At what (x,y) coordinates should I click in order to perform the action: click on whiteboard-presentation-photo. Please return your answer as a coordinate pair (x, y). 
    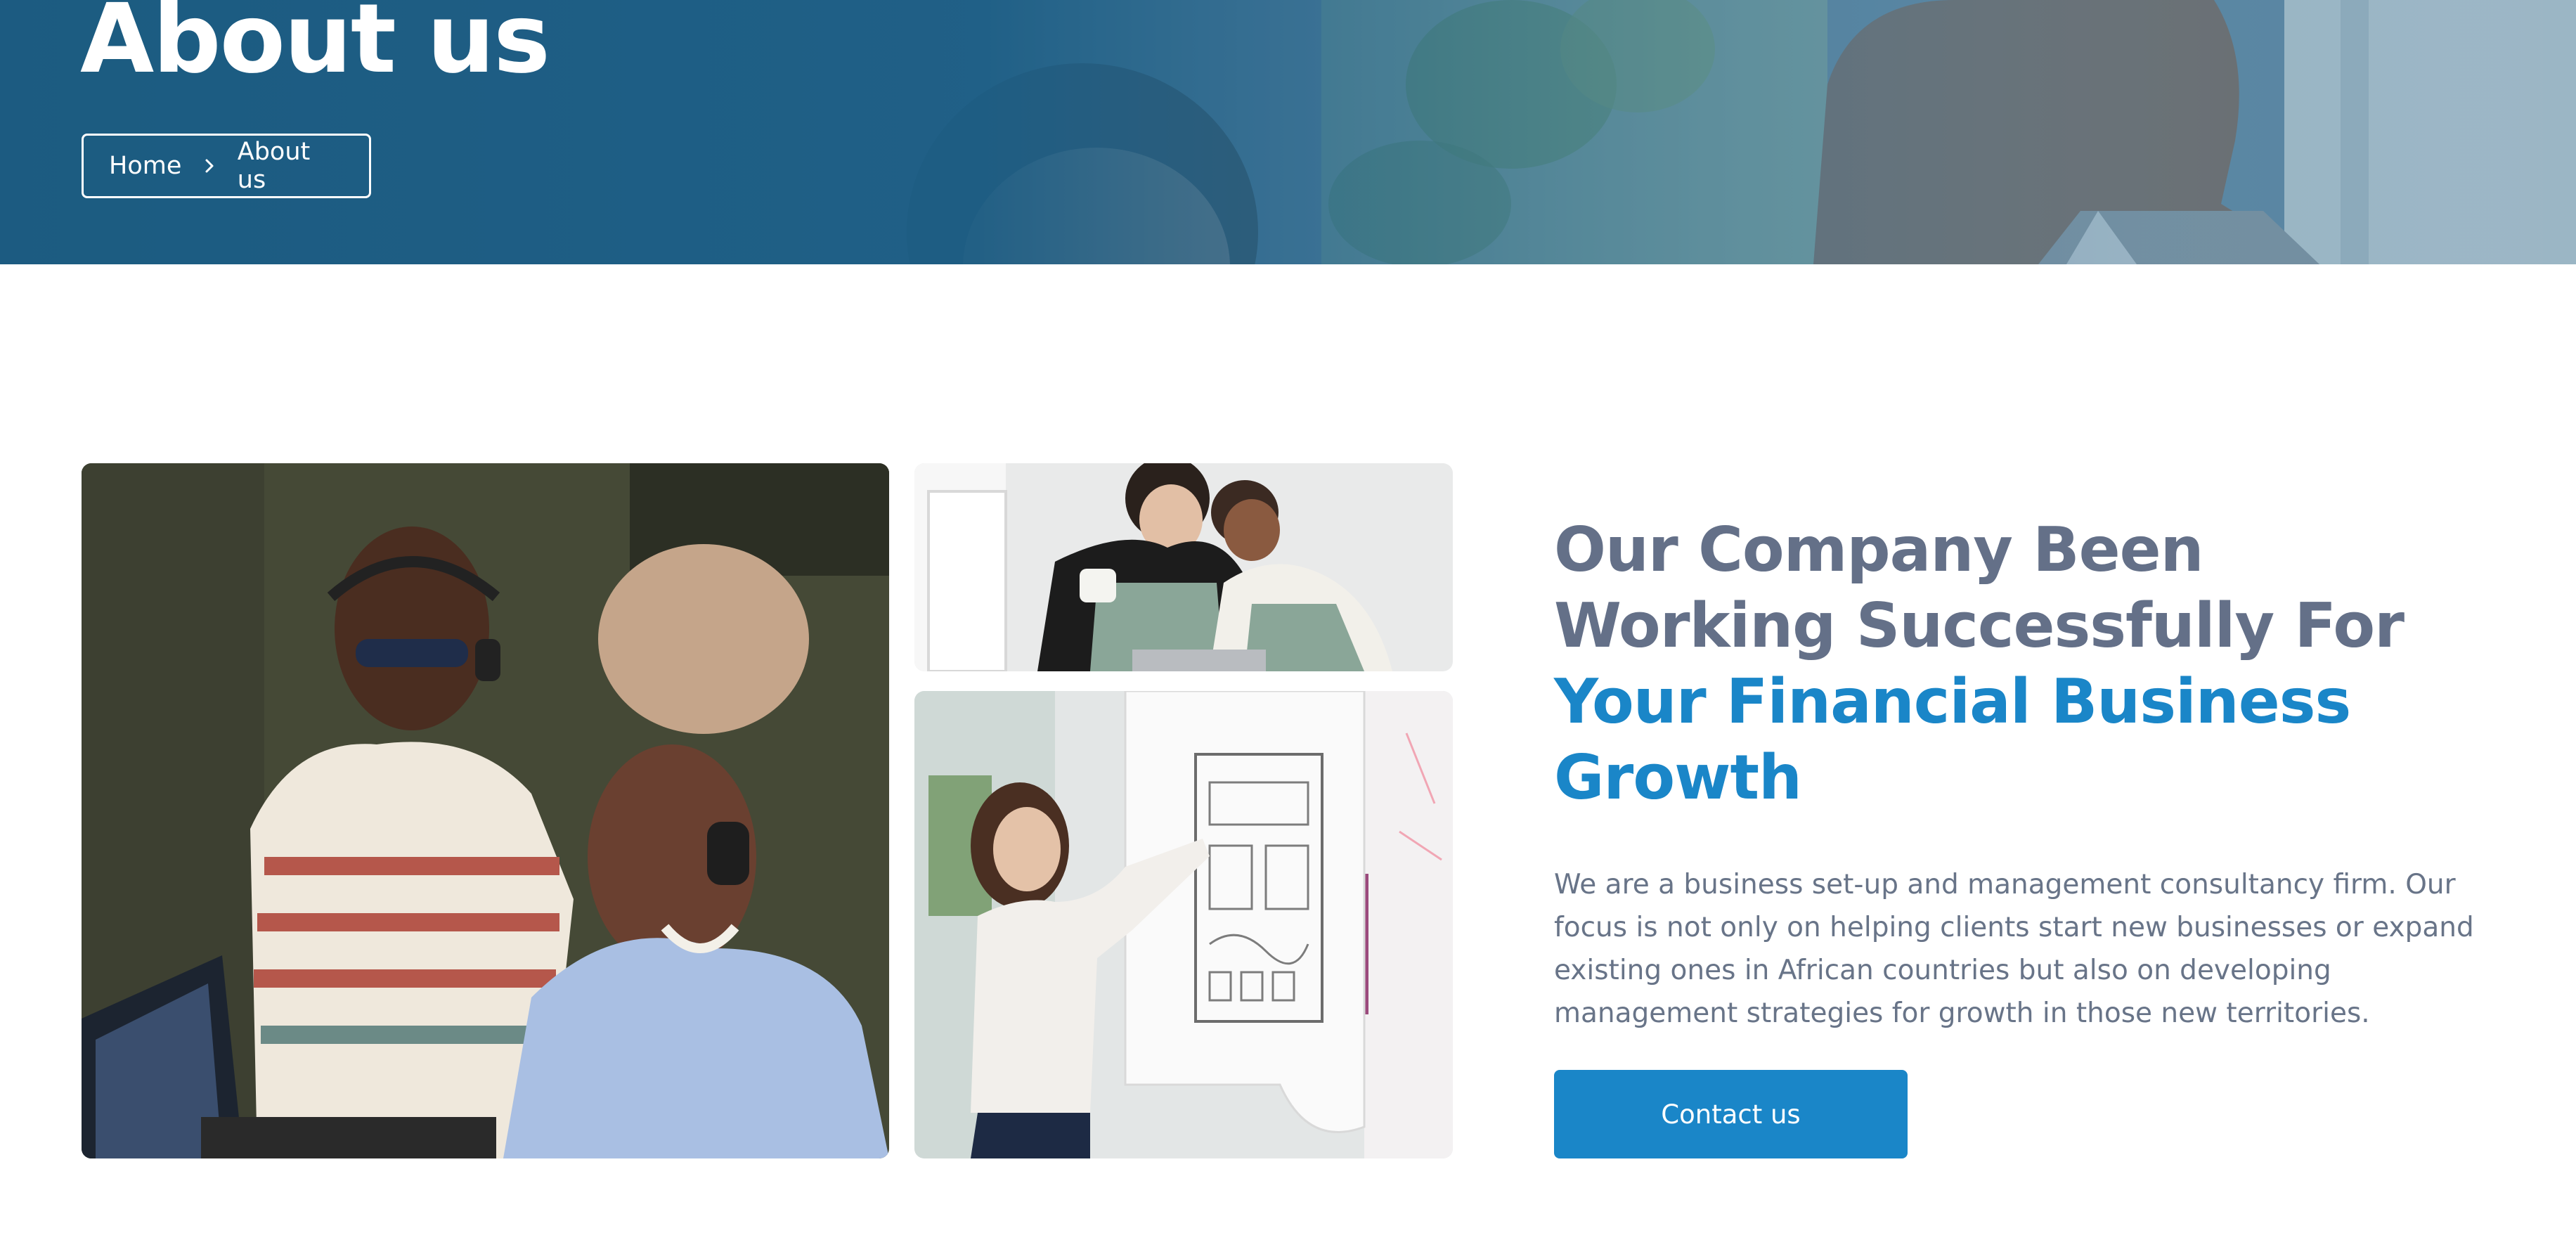
    Looking at the image, I should click on (1183, 924).